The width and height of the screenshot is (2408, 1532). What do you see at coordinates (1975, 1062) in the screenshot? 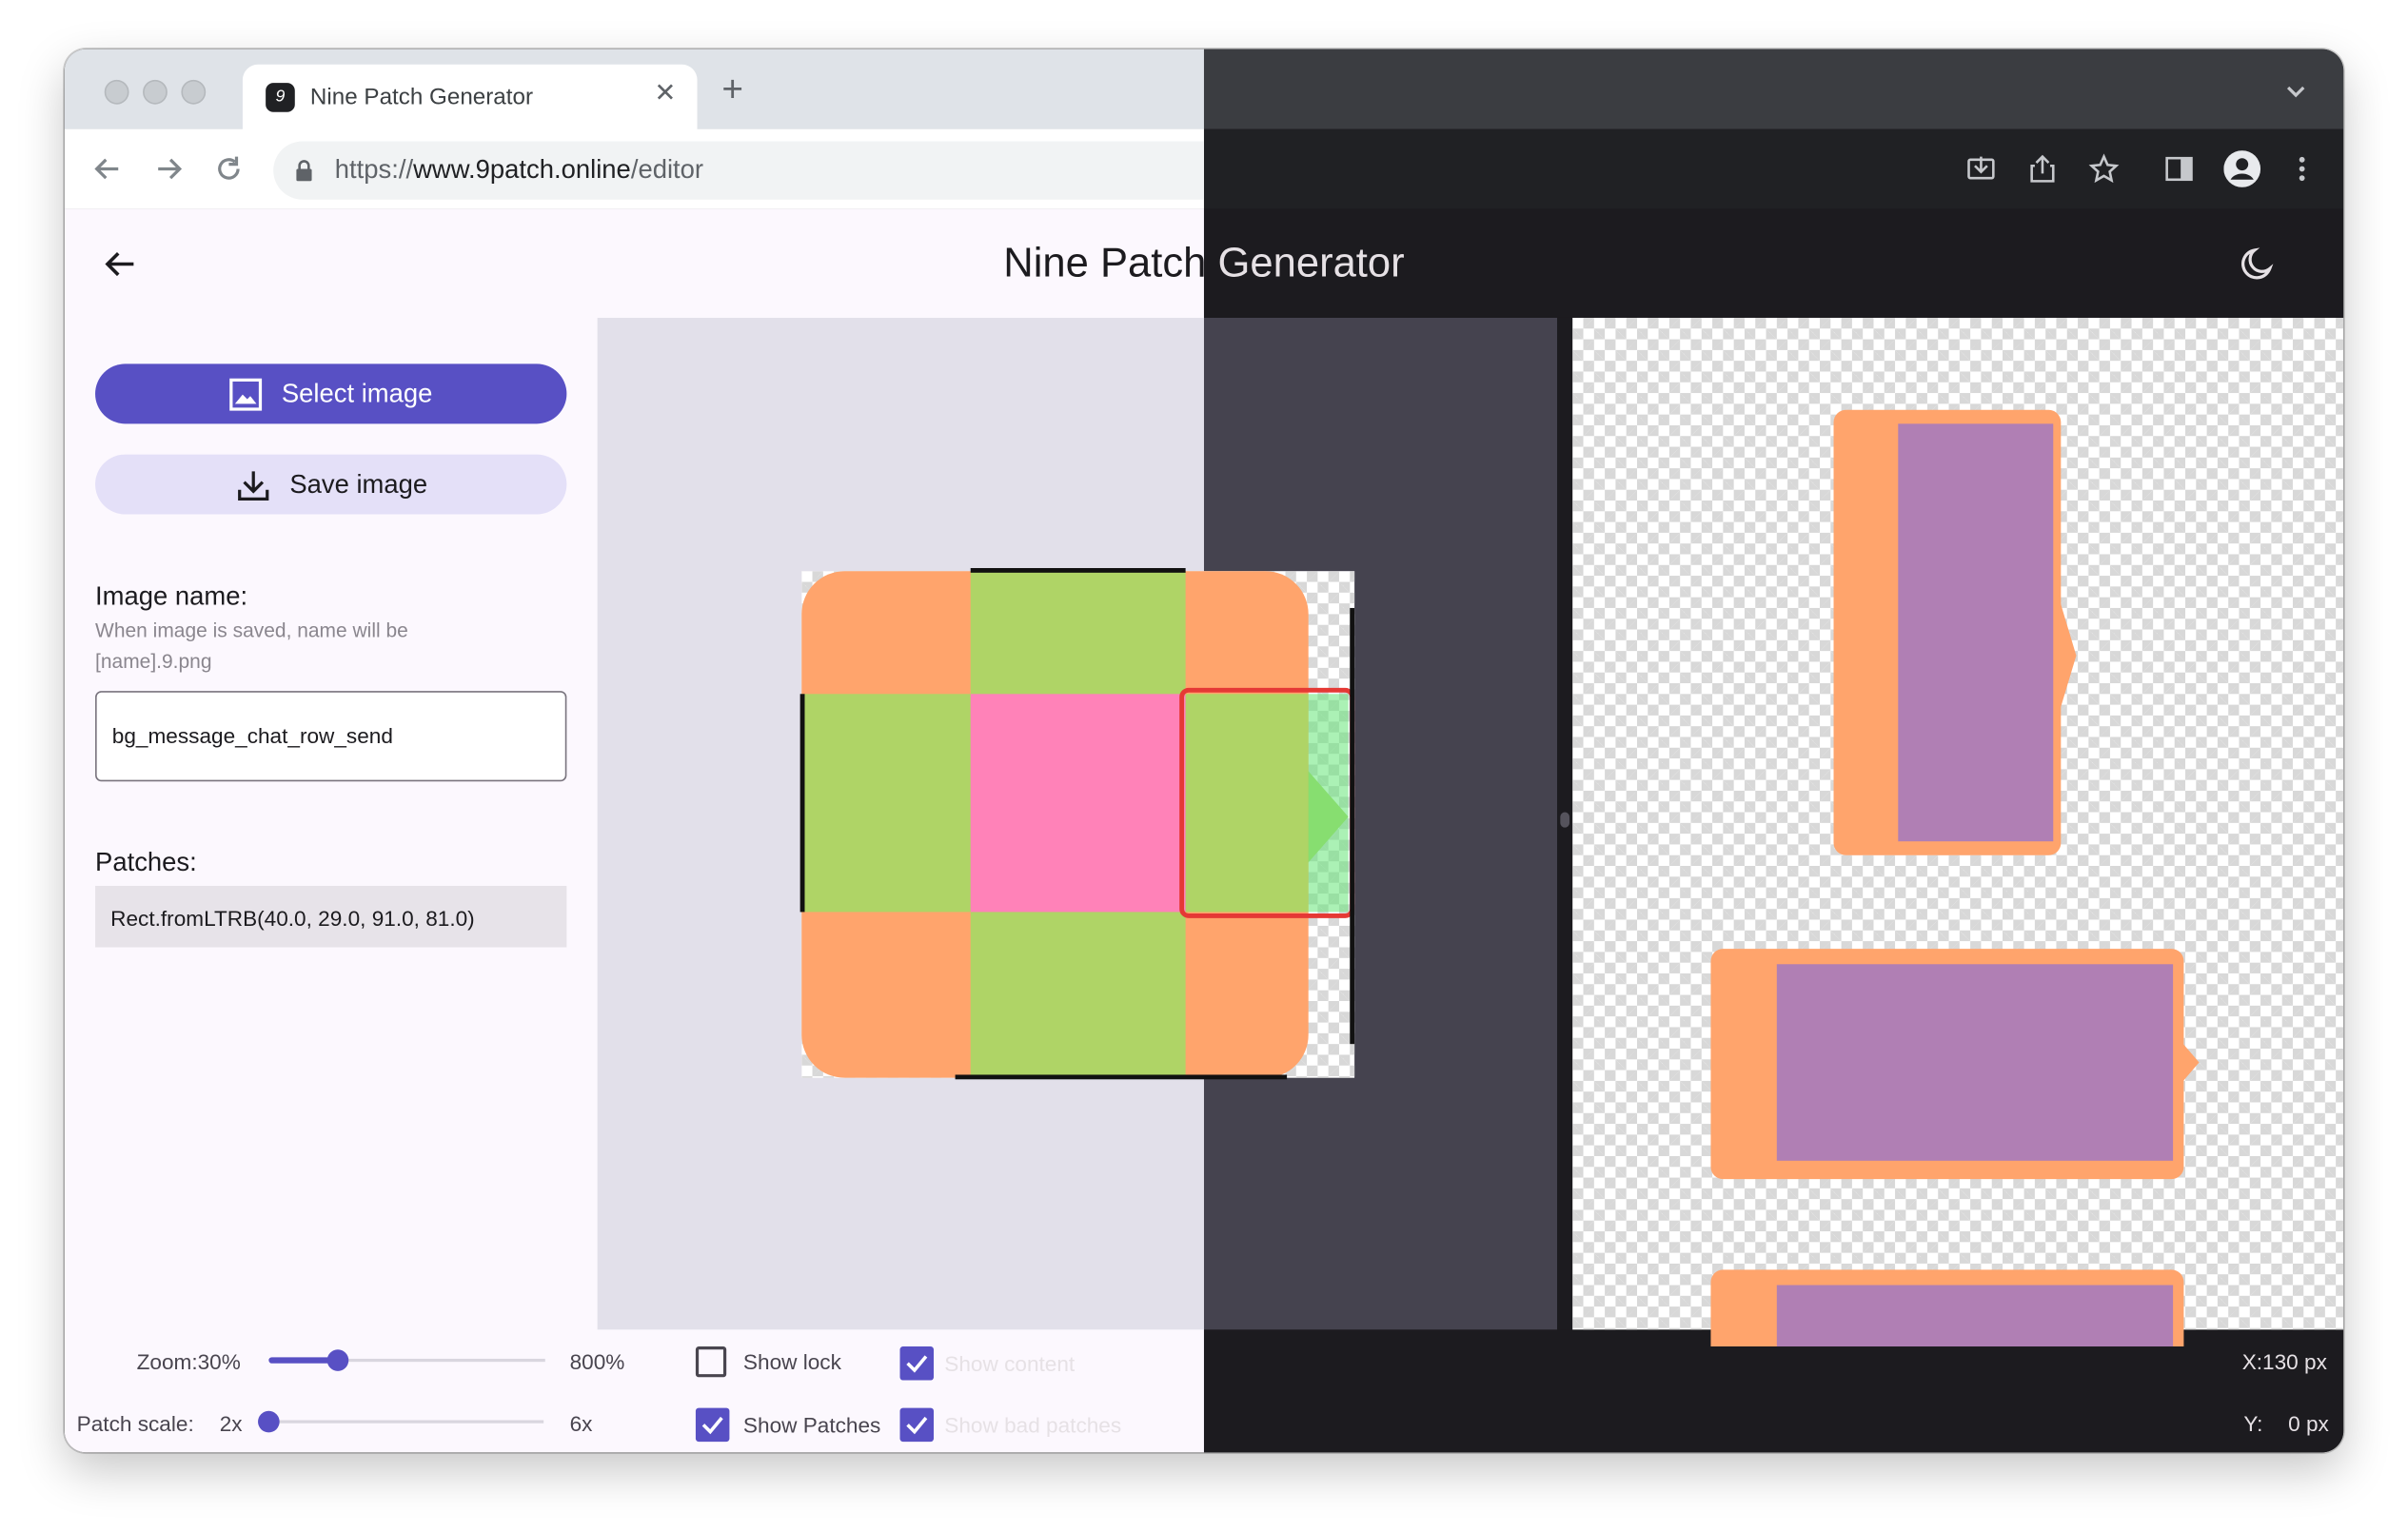
I see `preview-content-wide` at bounding box center [1975, 1062].